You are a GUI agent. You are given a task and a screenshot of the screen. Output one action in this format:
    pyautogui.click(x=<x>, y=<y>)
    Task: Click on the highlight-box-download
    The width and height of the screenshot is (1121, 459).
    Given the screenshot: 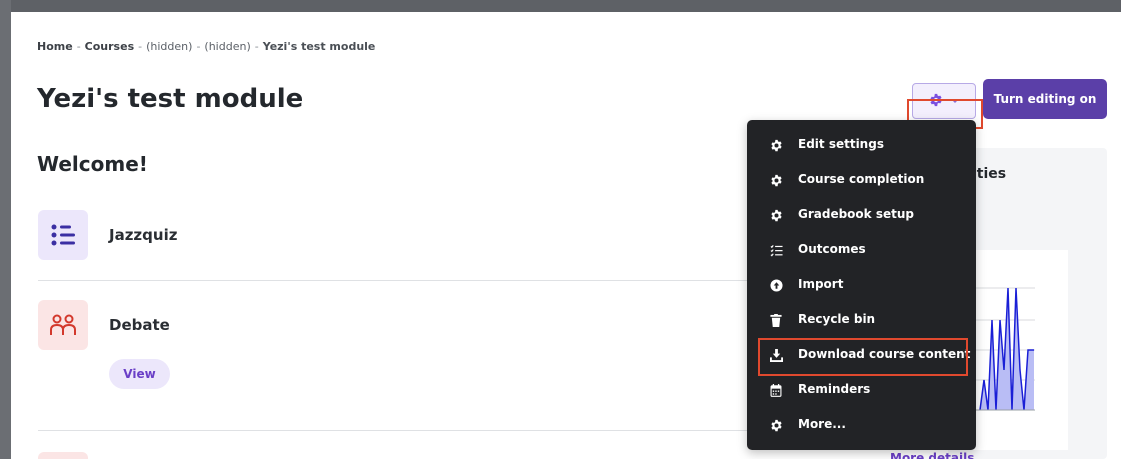 What is the action you would take?
    pyautogui.click(x=863, y=357)
    